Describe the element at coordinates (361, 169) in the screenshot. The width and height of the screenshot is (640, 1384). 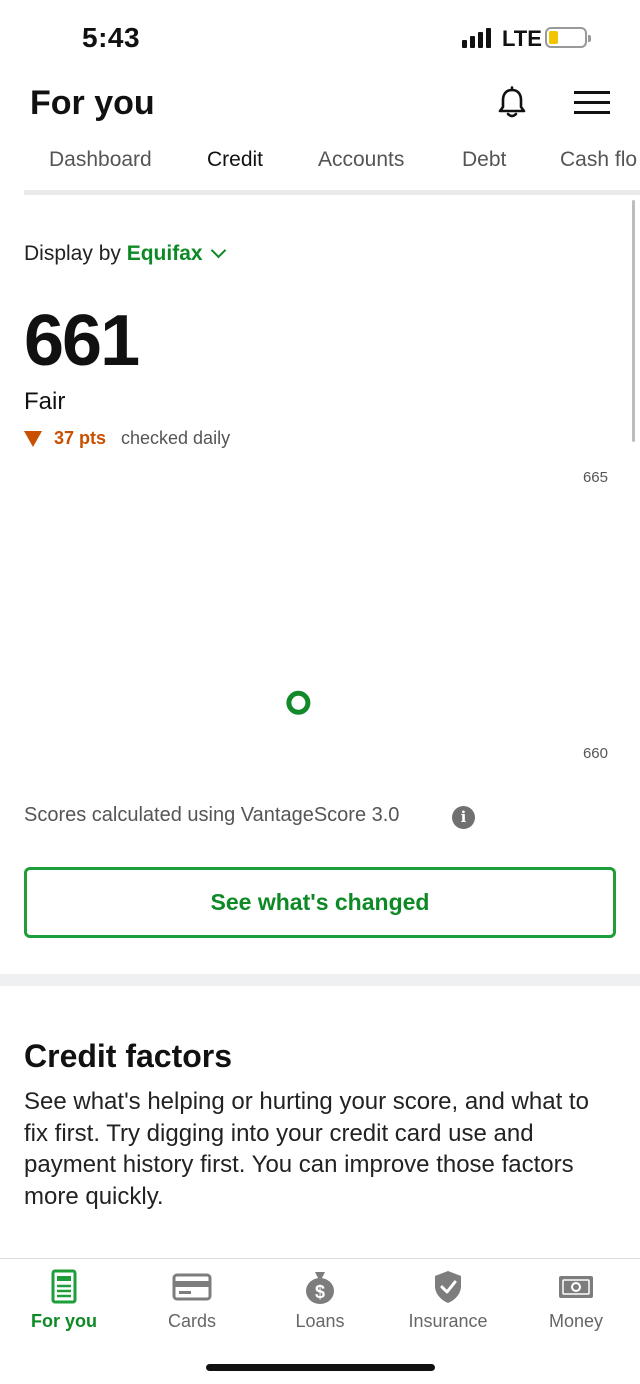
I see `tab-accounts: Accounts` at that location.